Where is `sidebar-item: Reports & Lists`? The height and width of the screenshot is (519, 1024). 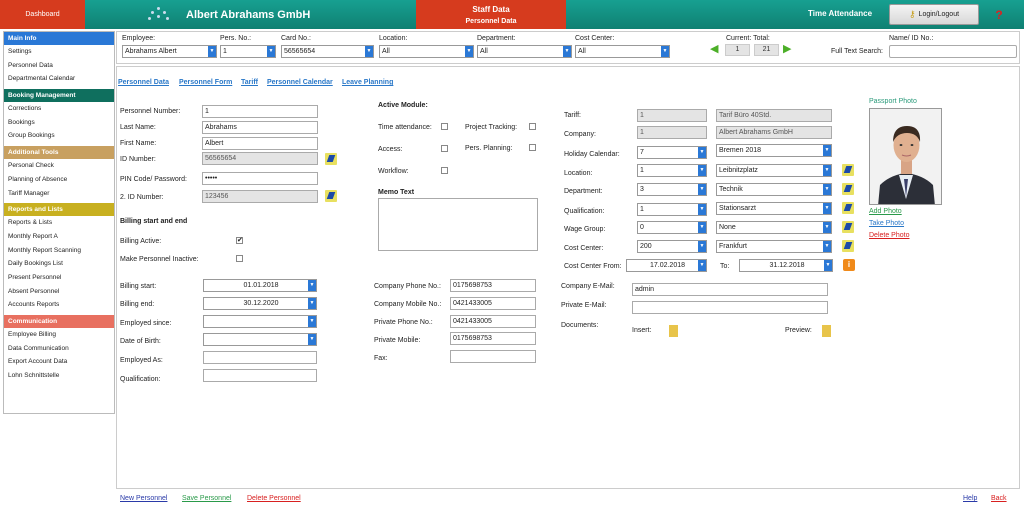 sidebar-item: Reports & Lists is located at coordinates (59, 223).